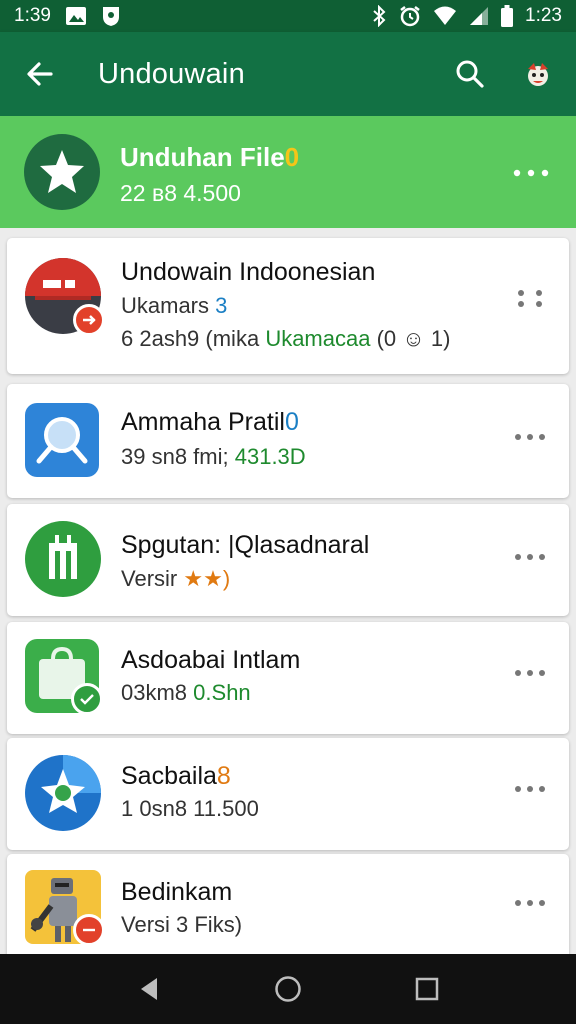  What do you see at coordinates (379, 16) in the screenshot?
I see `bluetooth-icon` at bounding box center [379, 16].